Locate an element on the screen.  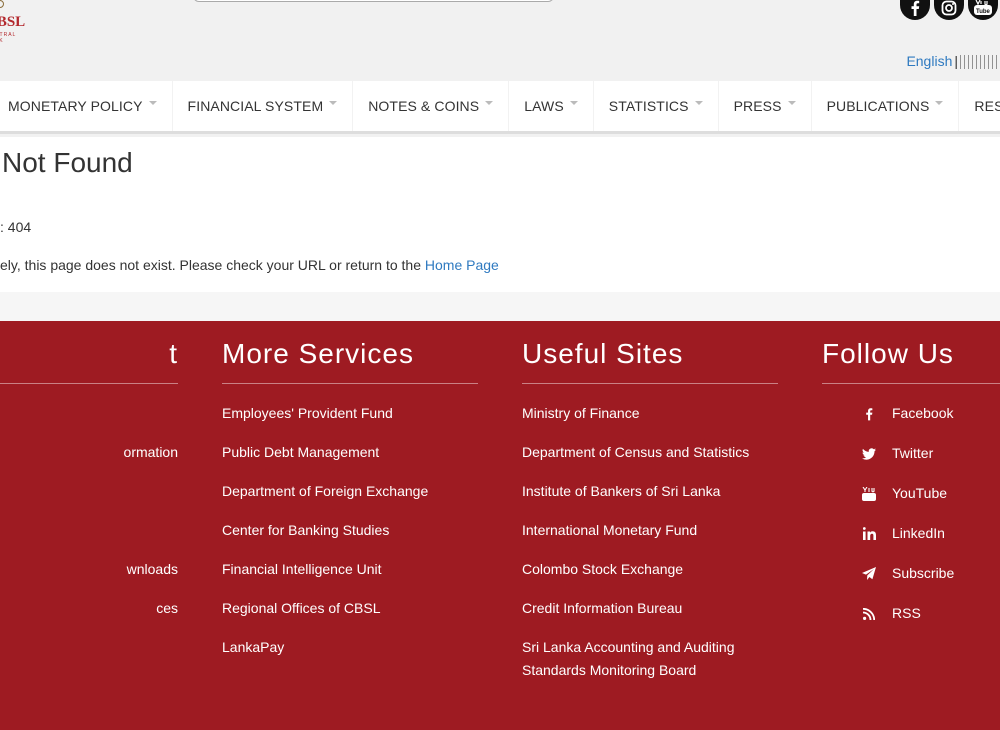
youtube-icon: Tube is located at coordinates (983, 10).